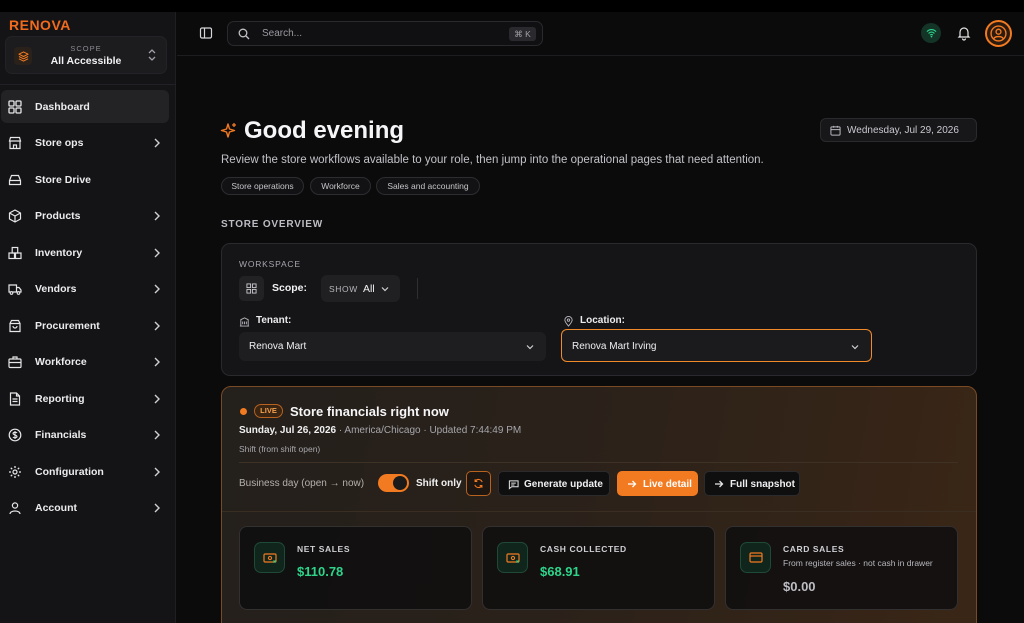  What do you see at coordinates (15, 253) in the screenshot?
I see `boxes-icon` at bounding box center [15, 253].